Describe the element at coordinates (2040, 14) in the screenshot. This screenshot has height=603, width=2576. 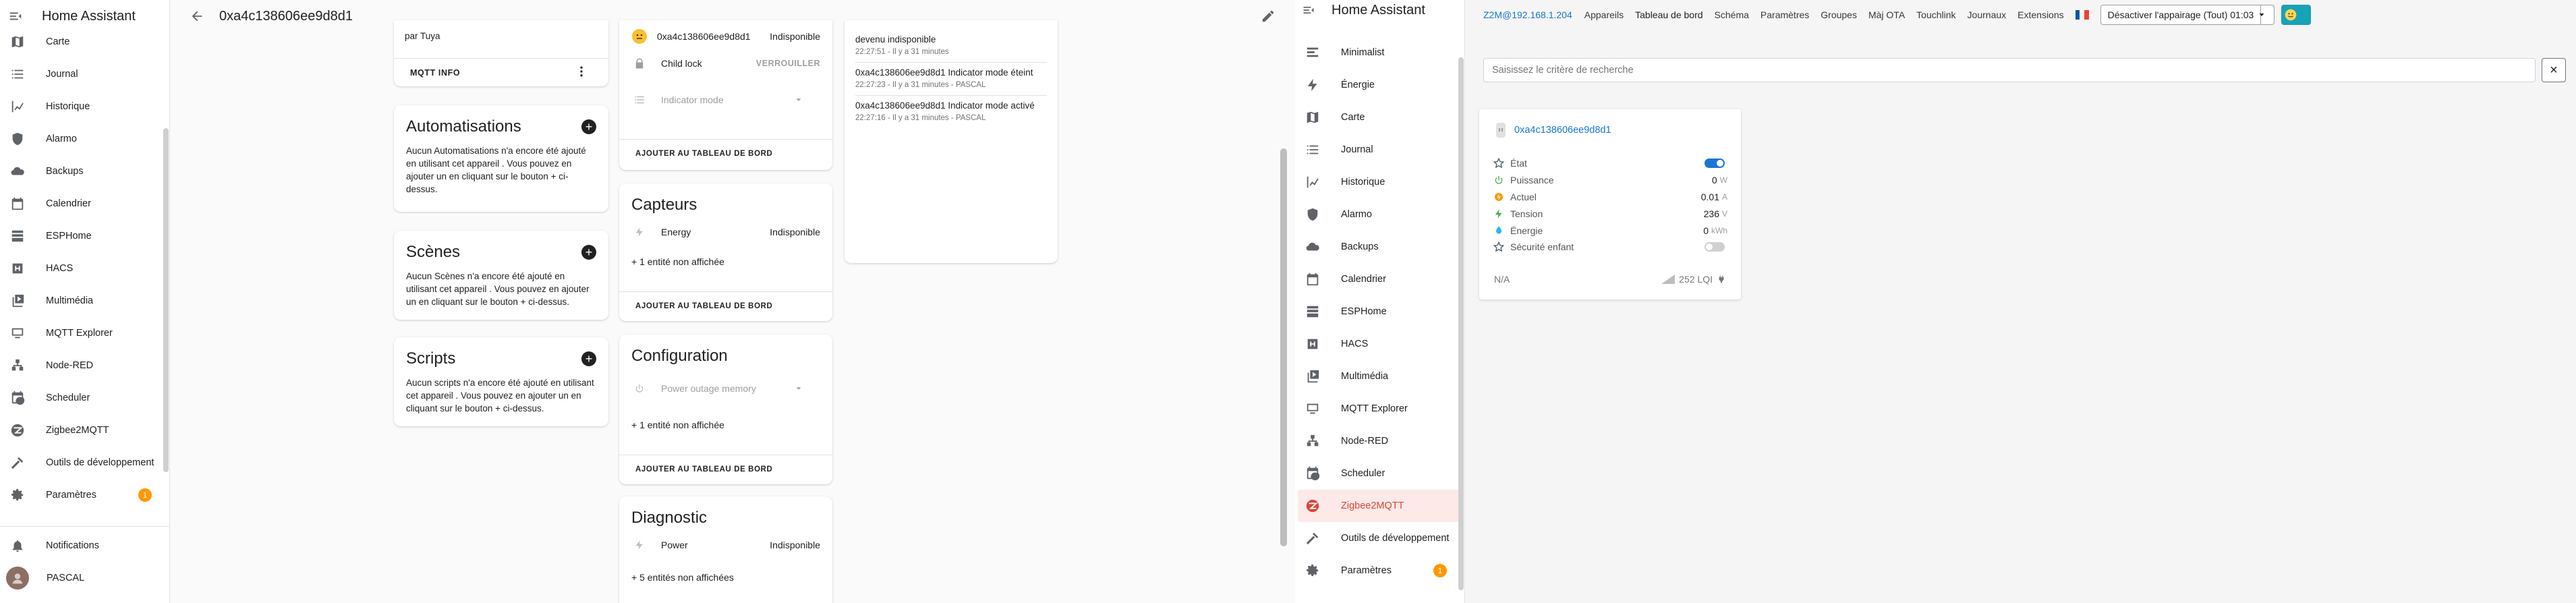
I see `z2m-nav-extensions: Extensions` at that location.